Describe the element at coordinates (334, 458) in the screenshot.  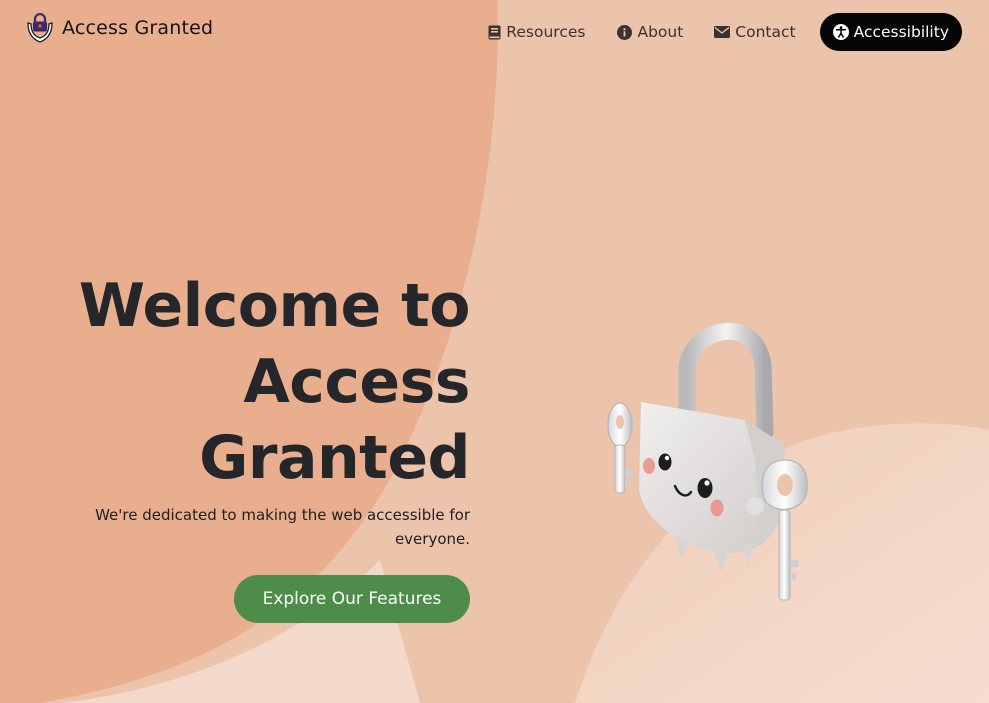
I see `hero-title-line: Granted` at that location.